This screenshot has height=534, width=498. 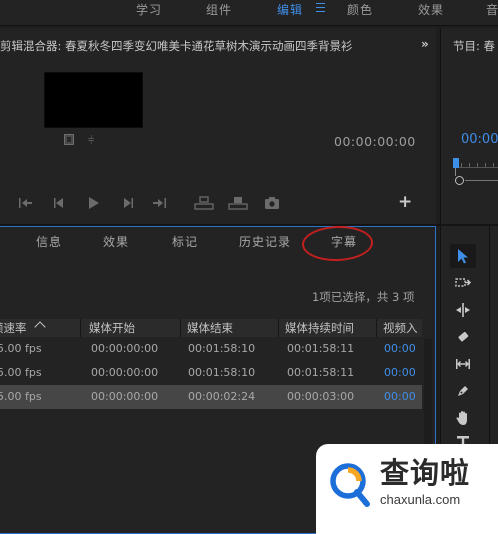 I want to click on razor-icon, so click(x=463, y=337).